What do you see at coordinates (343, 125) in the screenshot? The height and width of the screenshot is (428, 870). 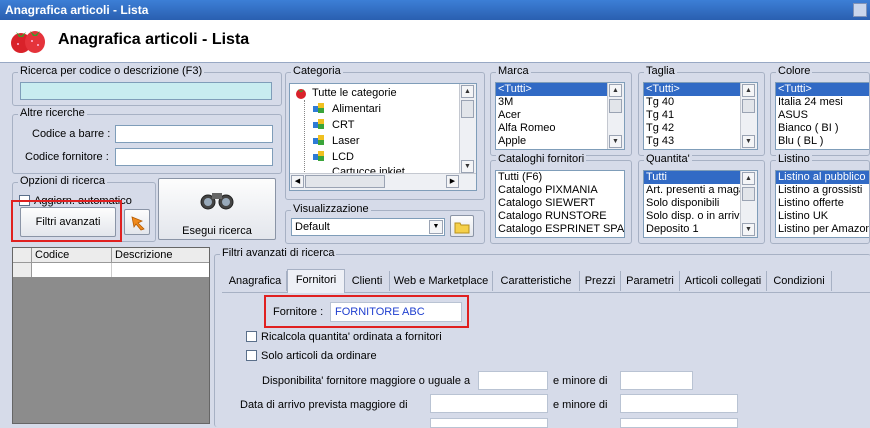 I see `category-item-crt: CRT` at bounding box center [343, 125].